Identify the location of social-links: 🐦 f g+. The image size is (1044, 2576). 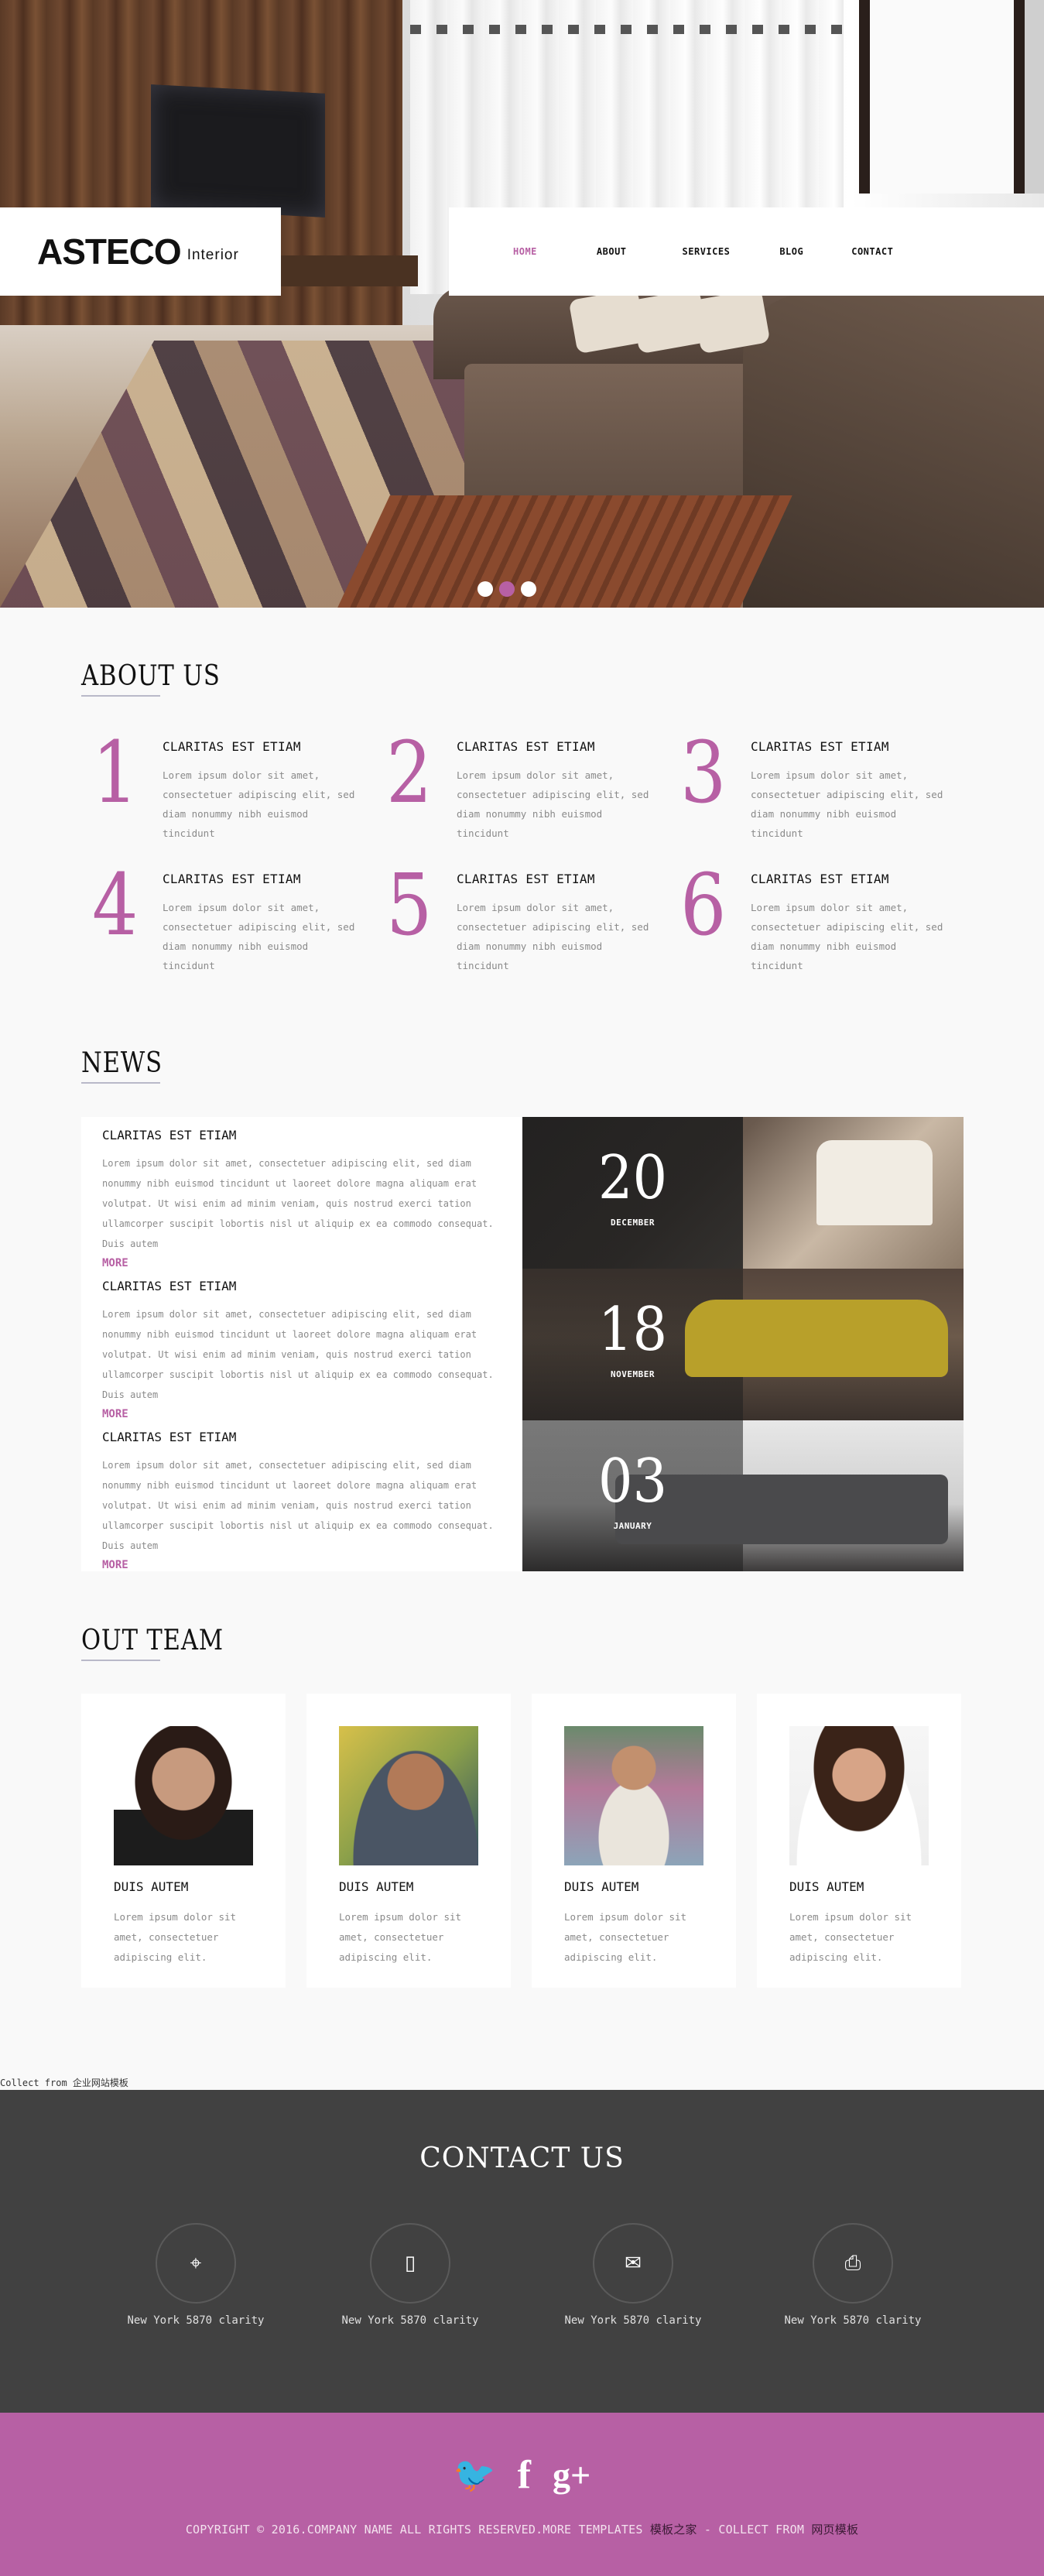
(522, 2475).